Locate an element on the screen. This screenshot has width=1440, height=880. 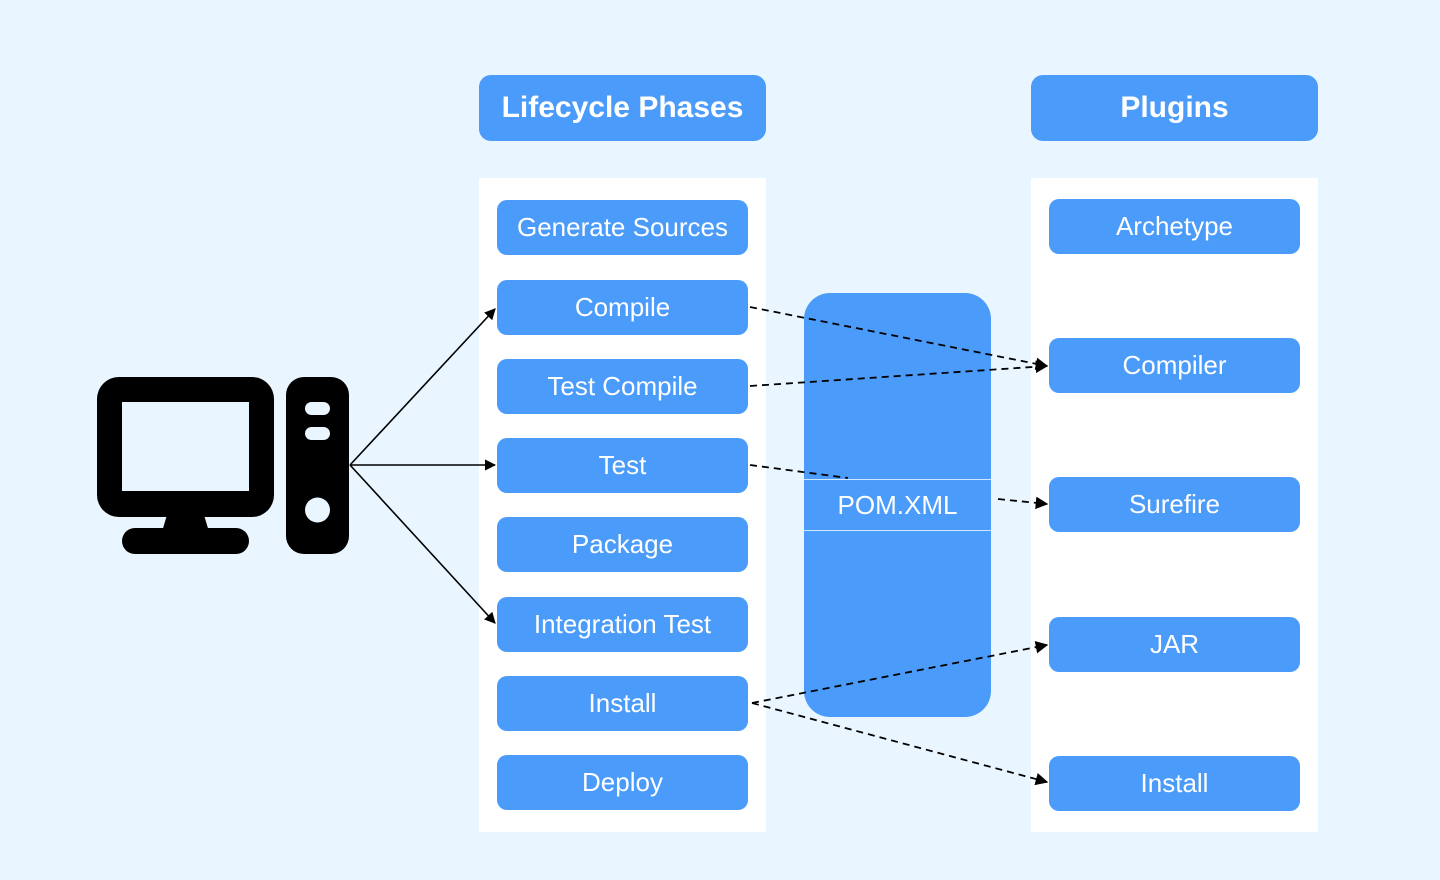
phase-label: Generate Sources is located at coordinates (622, 227).